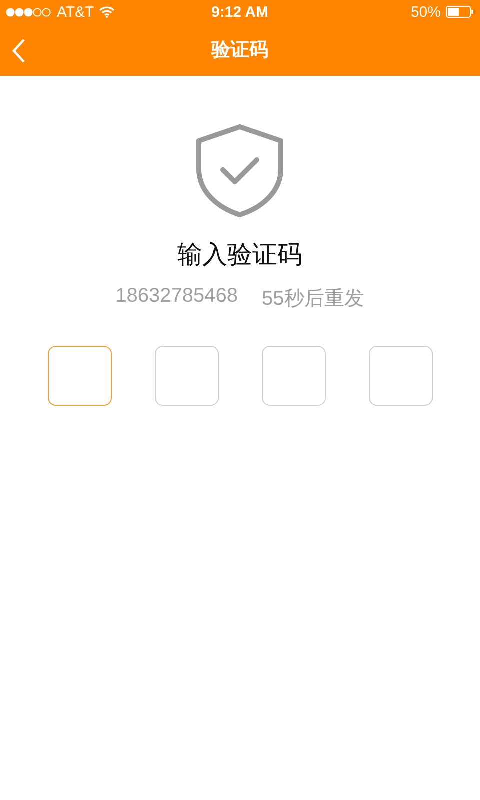  Describe the element at coordinates (75, 12) in the screenshot. I see `carrier-name: AT&T` at that location.